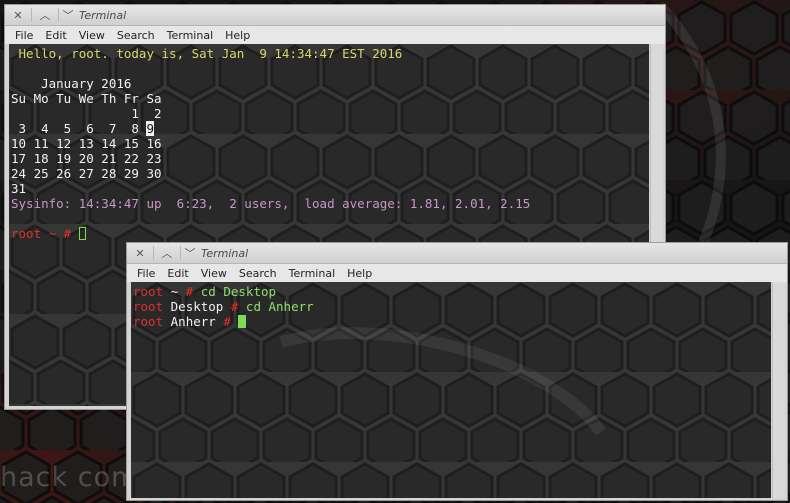 The image size is (790, 503). Describe the element at coordinates (778, 390) in the screenshot. I see `scrollbar` at that location.